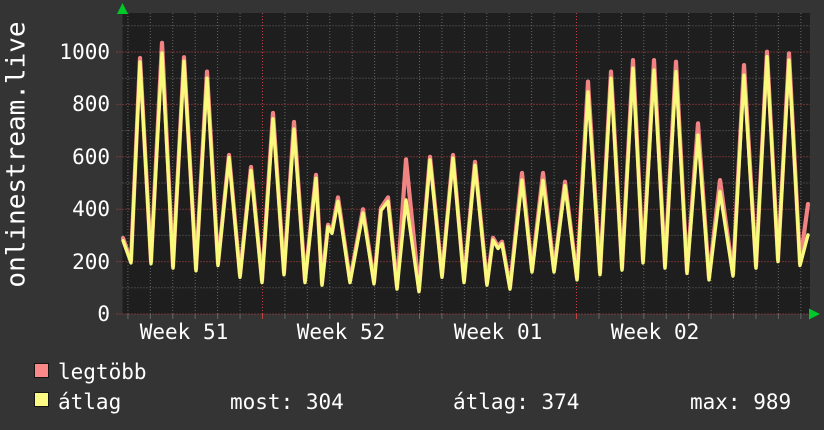  I want to click on stat-max: max: 989, so click(741, 402).